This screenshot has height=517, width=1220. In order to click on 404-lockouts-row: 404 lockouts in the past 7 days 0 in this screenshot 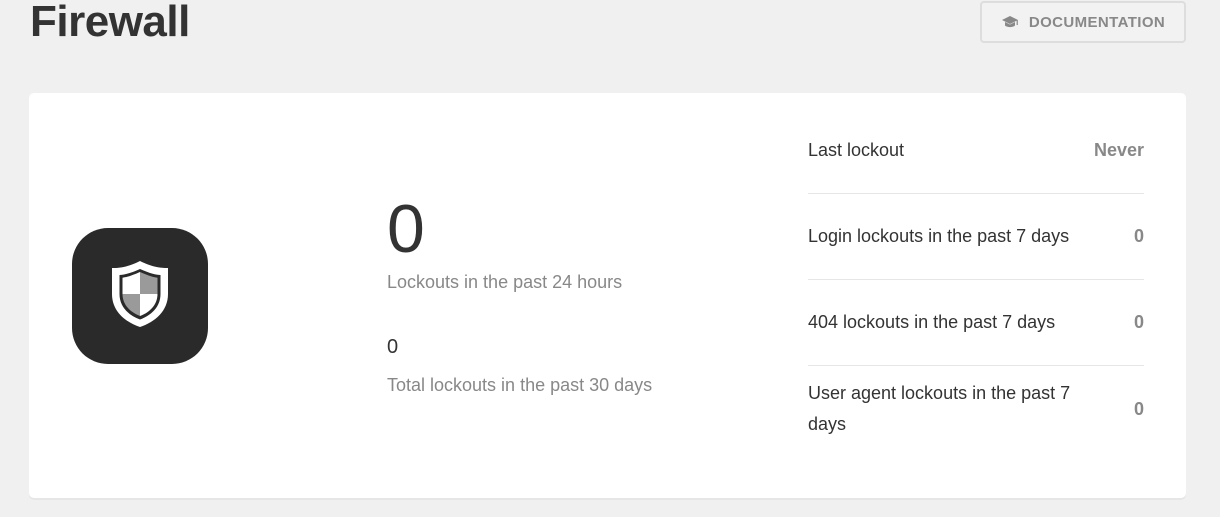, I will do `click(976, 323)`.